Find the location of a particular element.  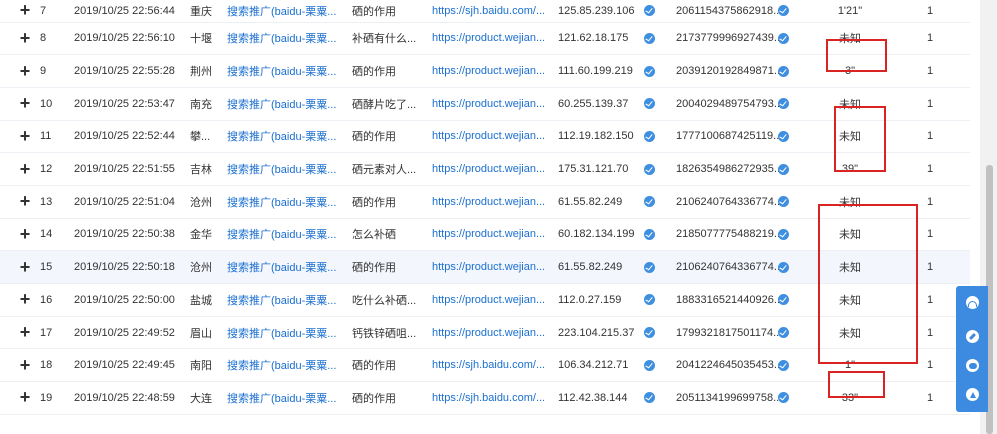

compass-icon is located at coordinates (972, 336).